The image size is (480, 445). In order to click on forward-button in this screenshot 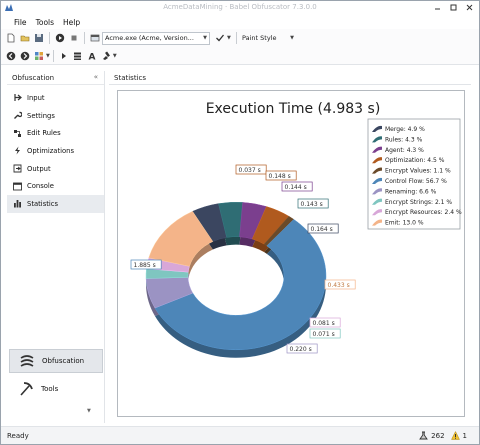, I will do `click(25, 56)`.